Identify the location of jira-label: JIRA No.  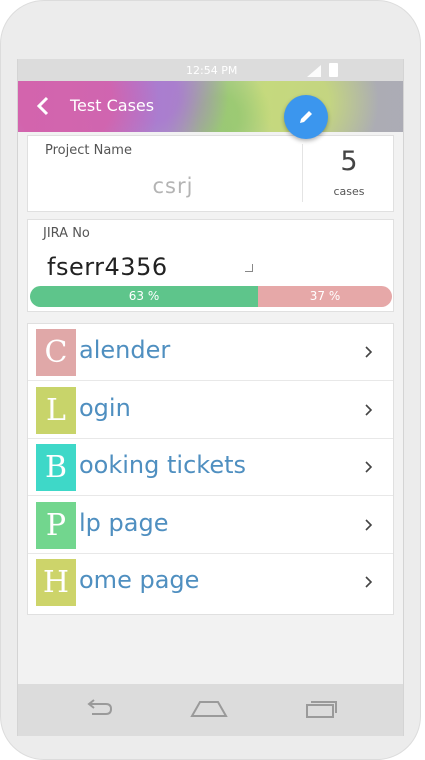
(66, 233).